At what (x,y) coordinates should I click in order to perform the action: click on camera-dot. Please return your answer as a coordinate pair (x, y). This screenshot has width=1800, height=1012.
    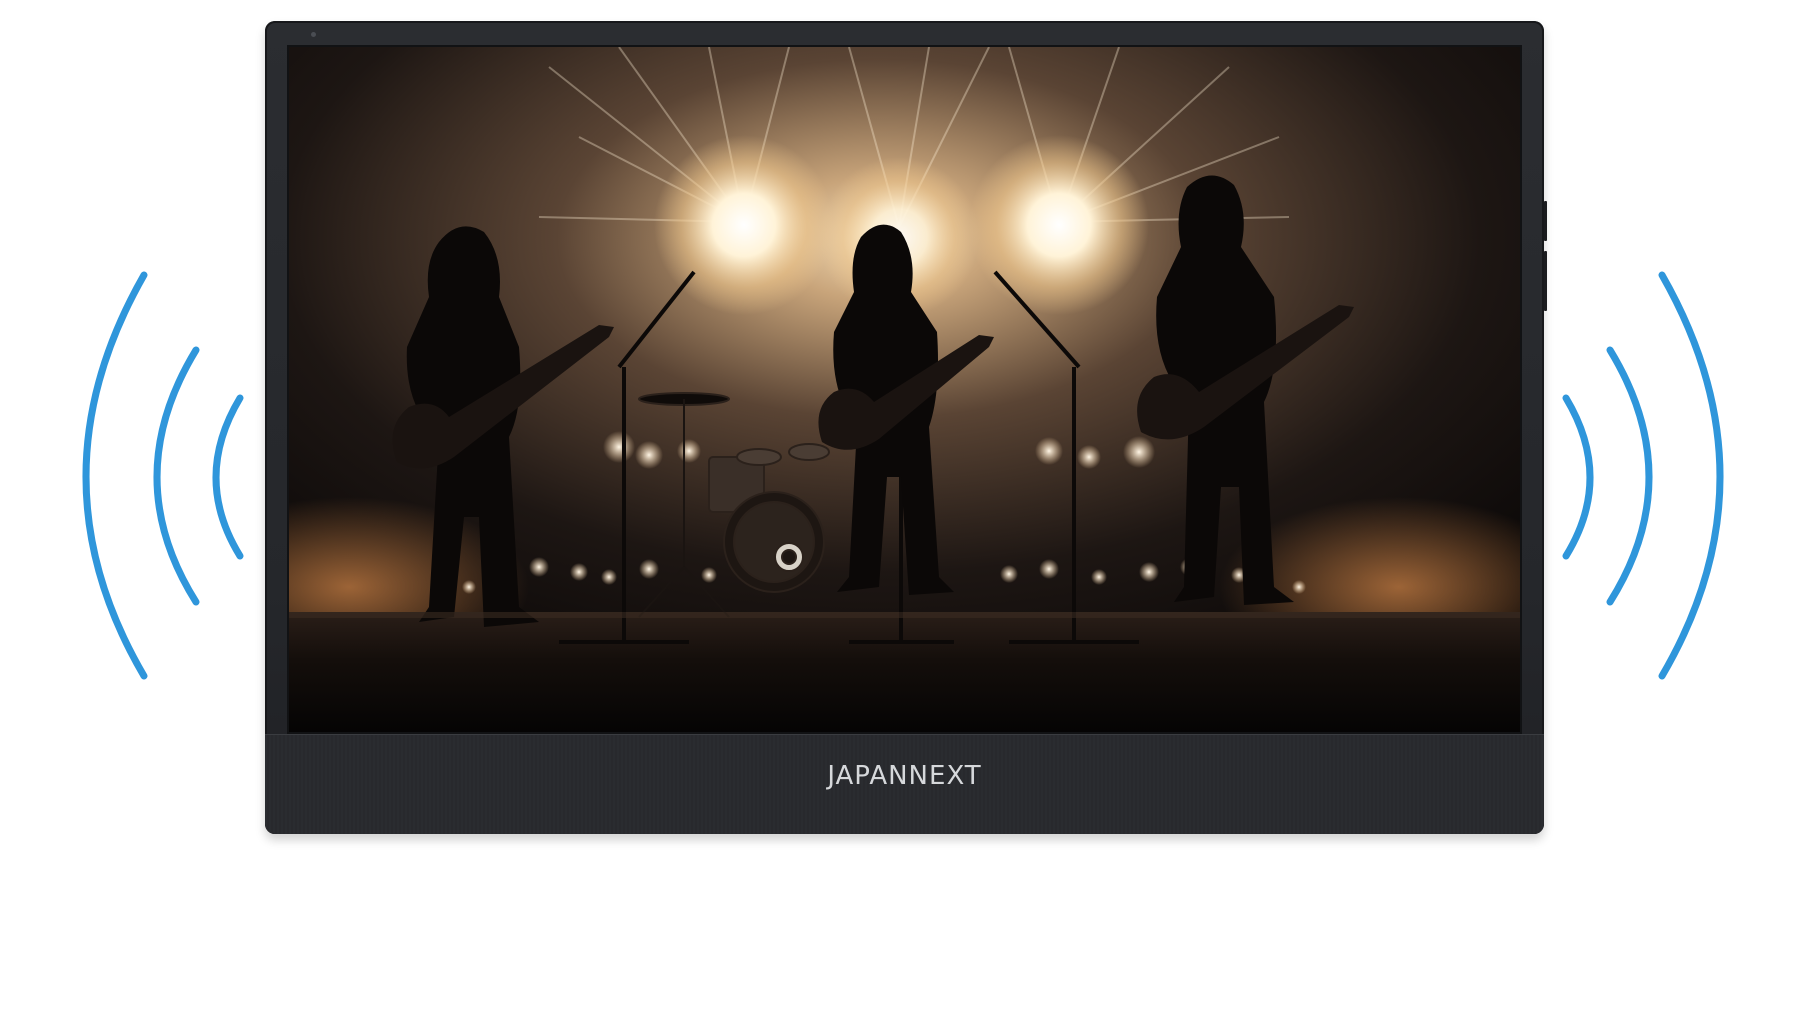
    Looking at the image, I should click on (313, 34).